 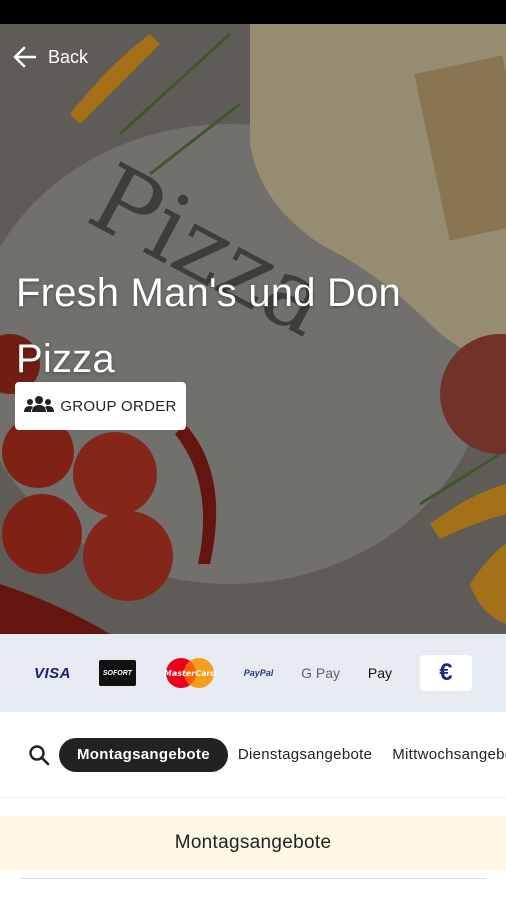 What do you see at coordinates (380, 673) in the screenshot?
I see `apple-pay-logo: Pay` at bounding box center [380, 673].